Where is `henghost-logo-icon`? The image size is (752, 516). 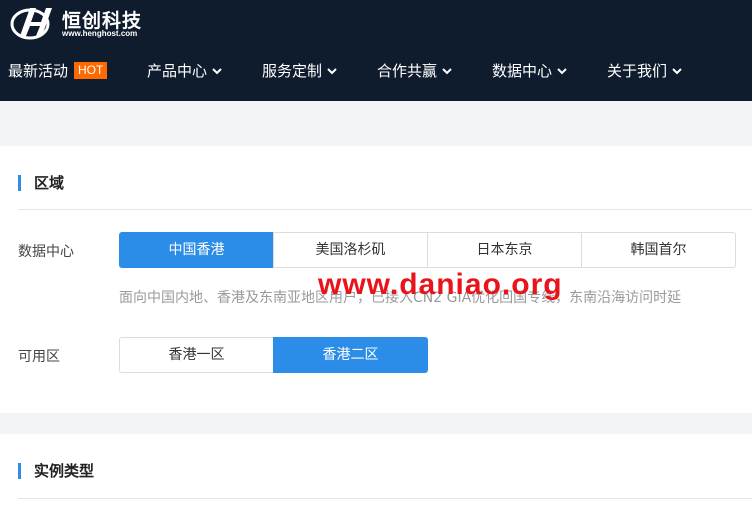 henghost-logo-icon is located at coordinates (31, 24).